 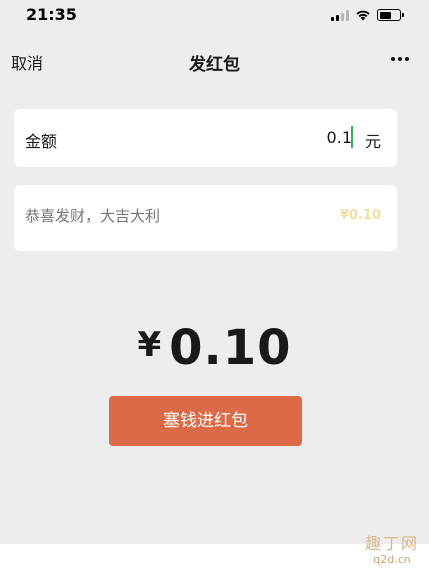 What do you see at coordinates (41, 141) in the screenshot?
I see `amount-label: 金额` at bounding box center [41, 141].